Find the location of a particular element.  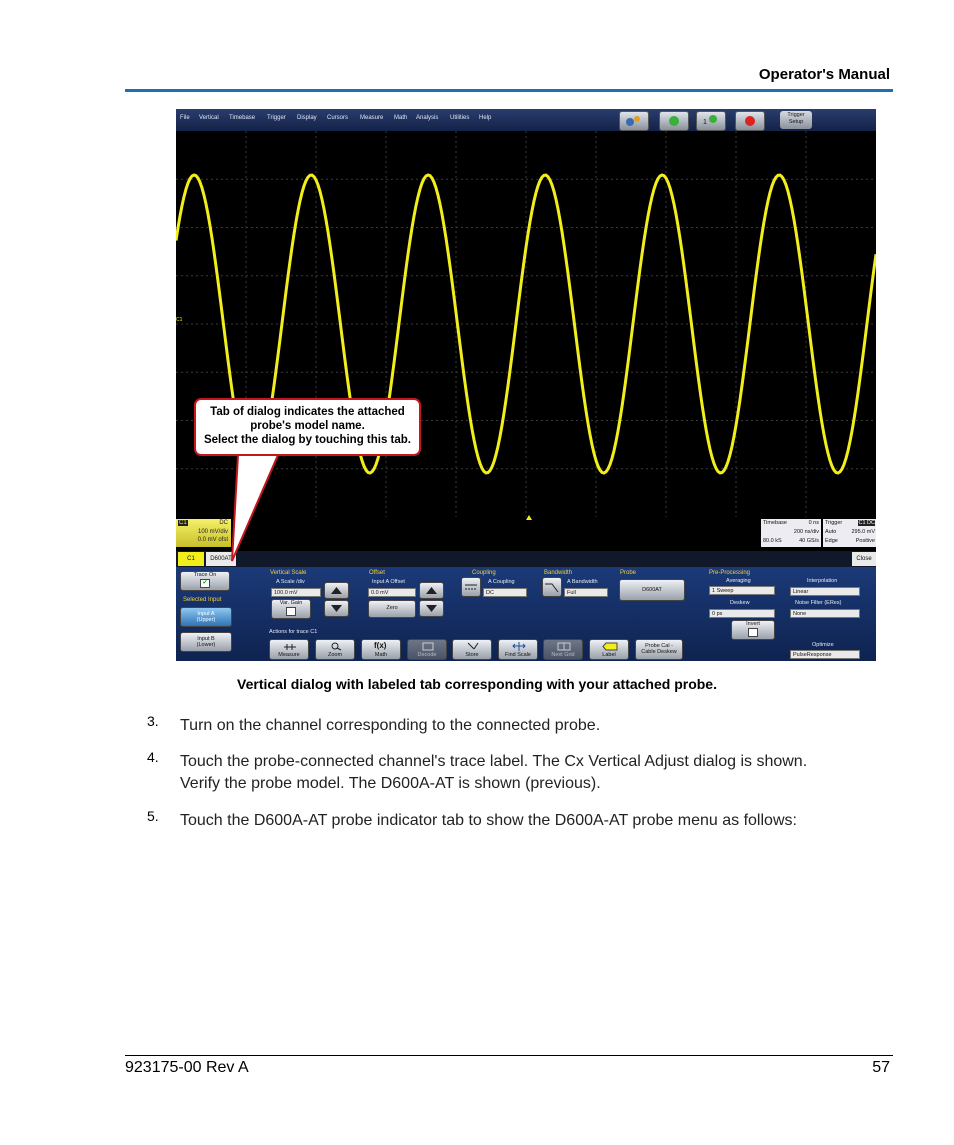

footer-page-number: 57 is located at coordinates (881, 1067).